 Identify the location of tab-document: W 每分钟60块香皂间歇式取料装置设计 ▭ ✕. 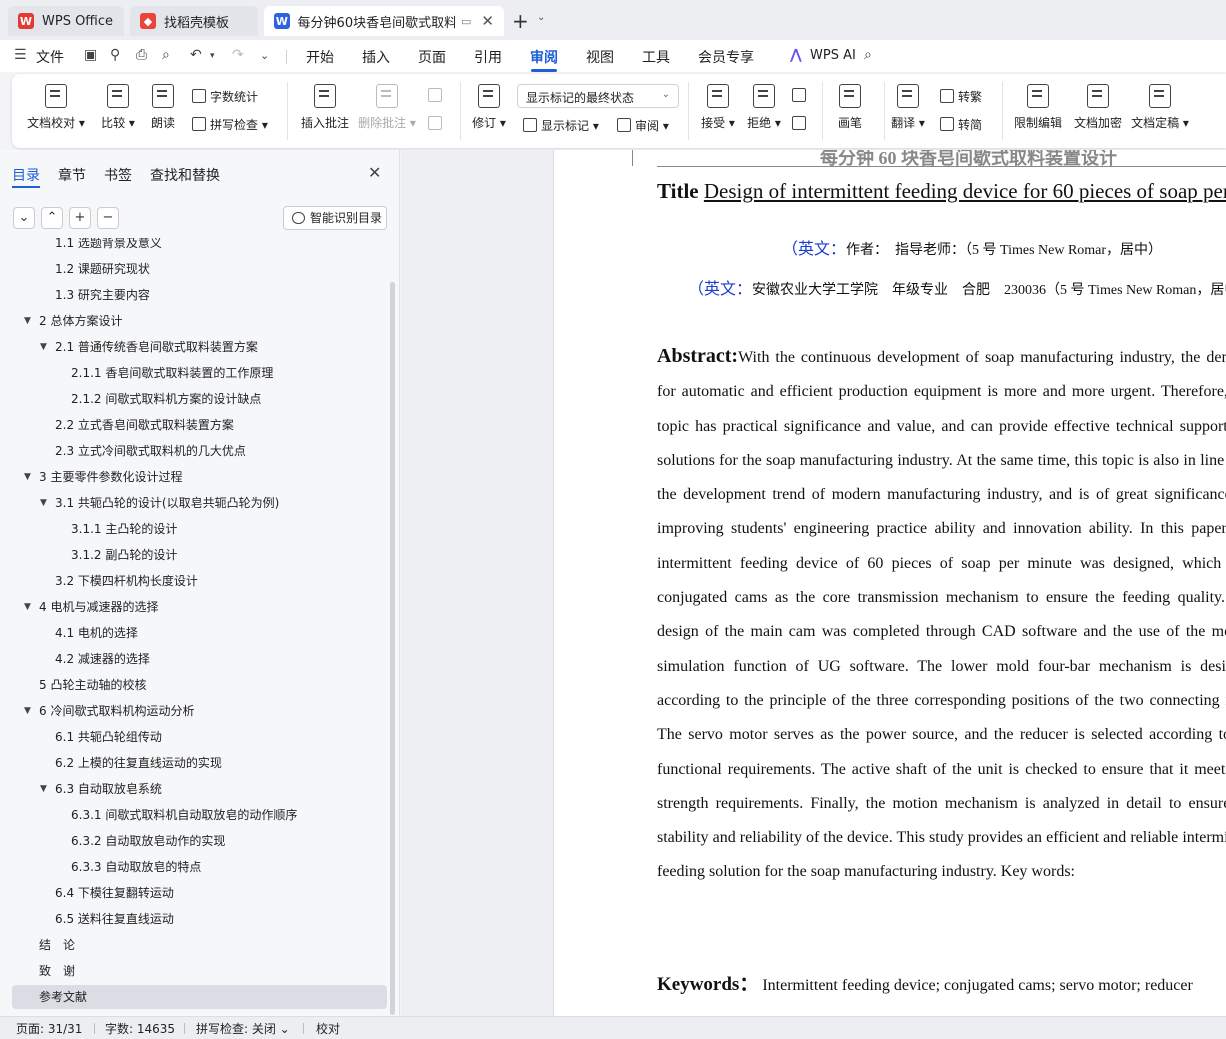
(384, 21).